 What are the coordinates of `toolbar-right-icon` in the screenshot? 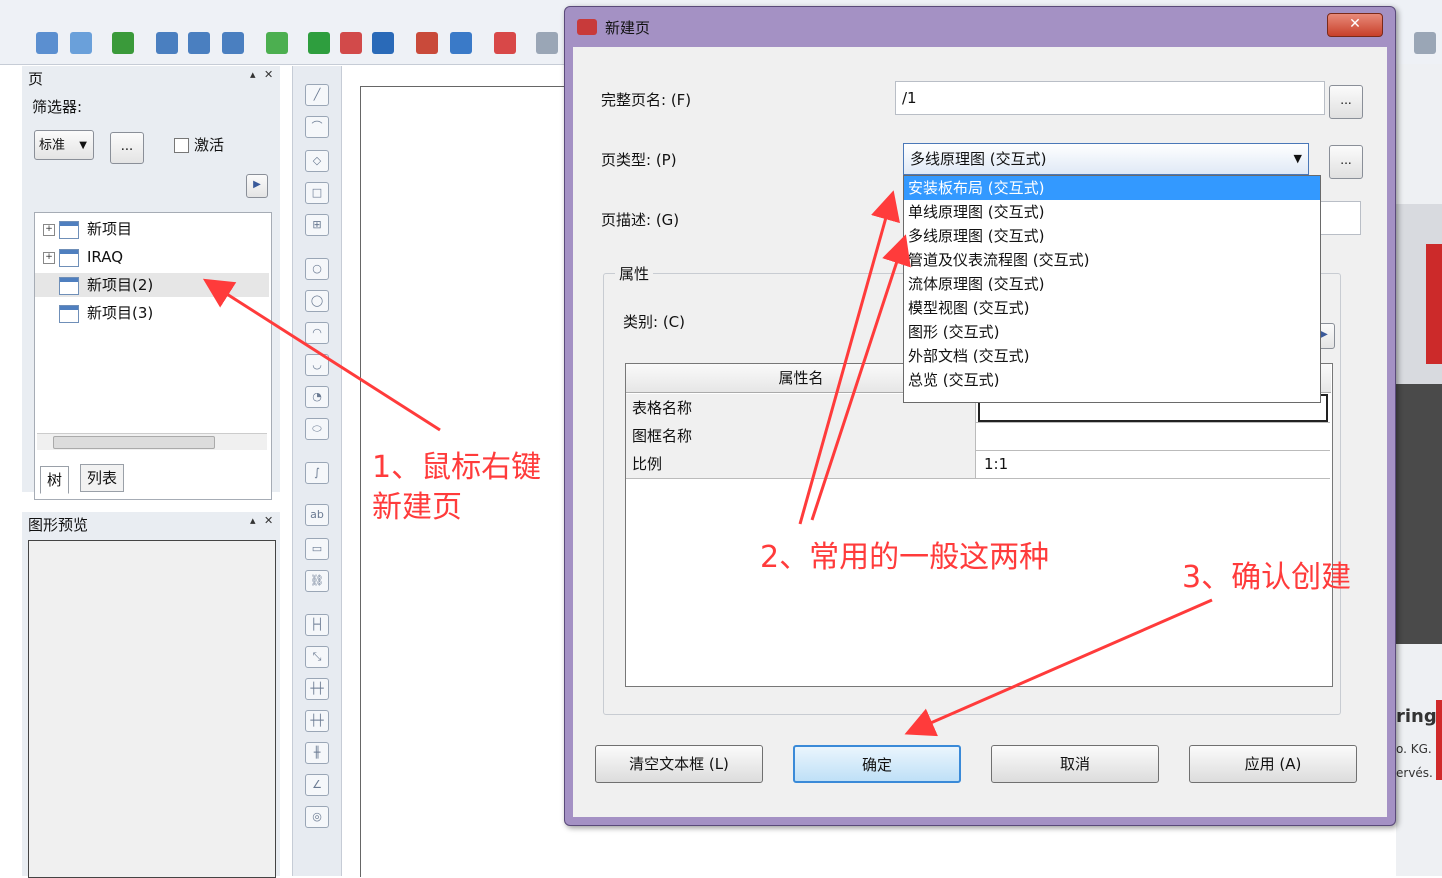 It's located at (1425, 43).